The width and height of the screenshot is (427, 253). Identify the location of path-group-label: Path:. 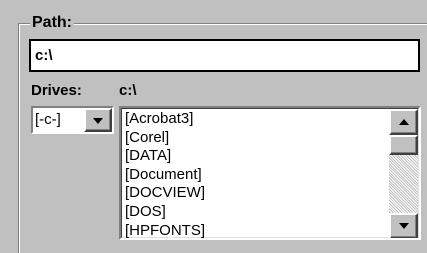
(52, 23).